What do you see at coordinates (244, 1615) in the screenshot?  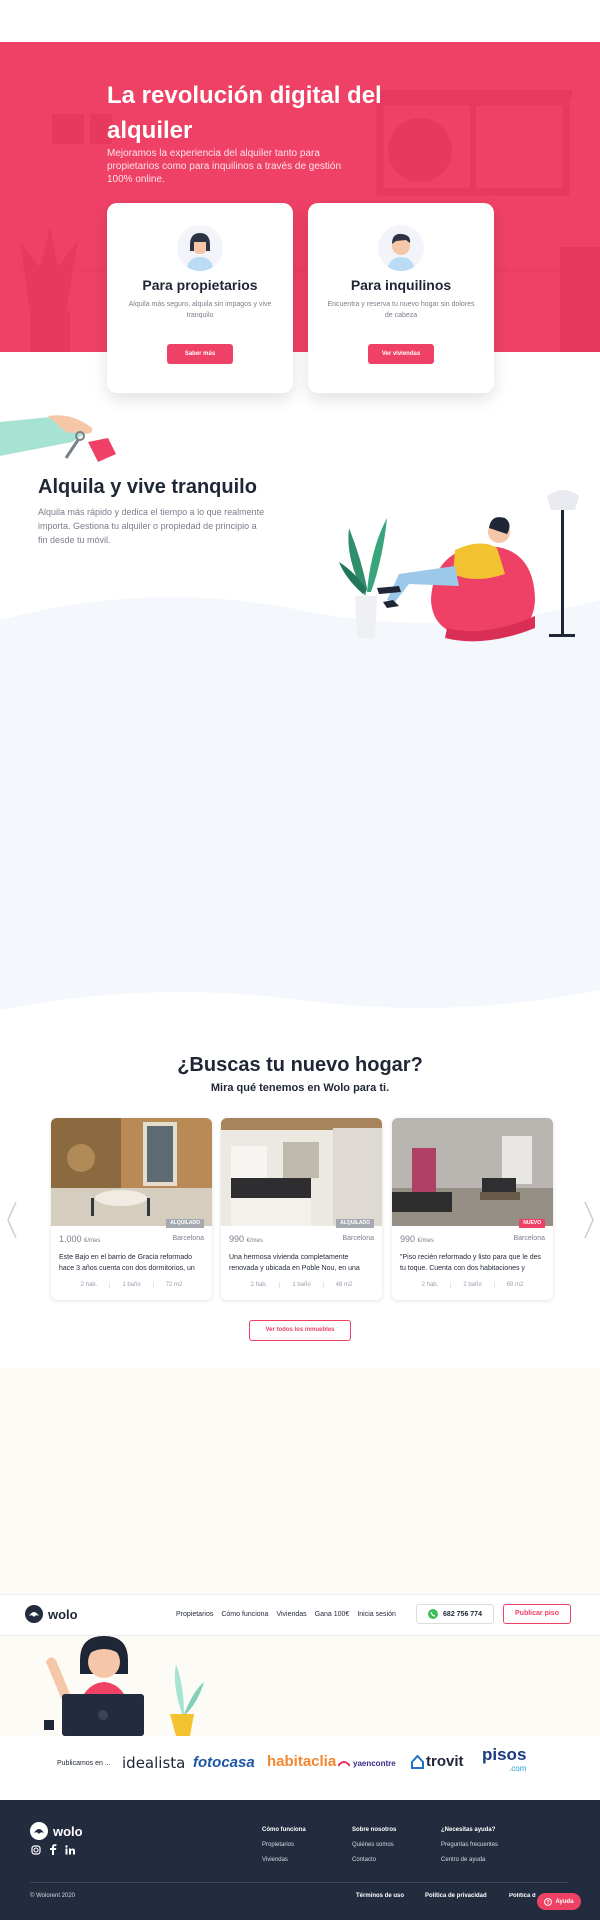 I see `nav-link-how-it-works: Cómo funciona` at bounding box center [244, 1615].